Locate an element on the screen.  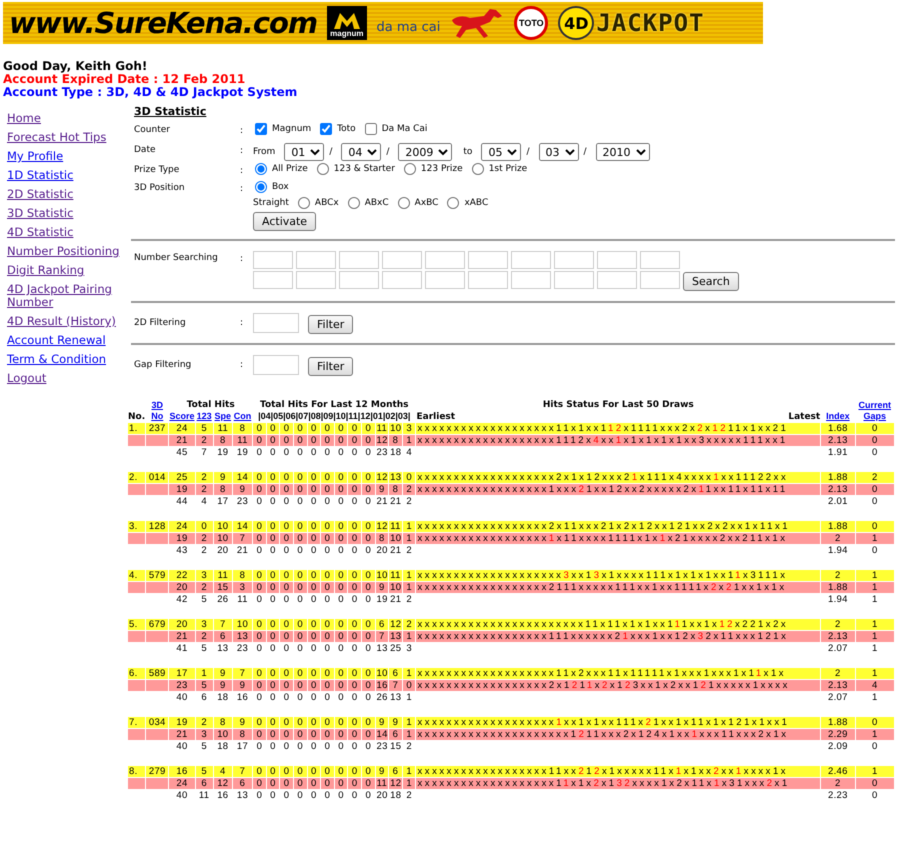
column-link: 123 is located at coordinates (204, 416).